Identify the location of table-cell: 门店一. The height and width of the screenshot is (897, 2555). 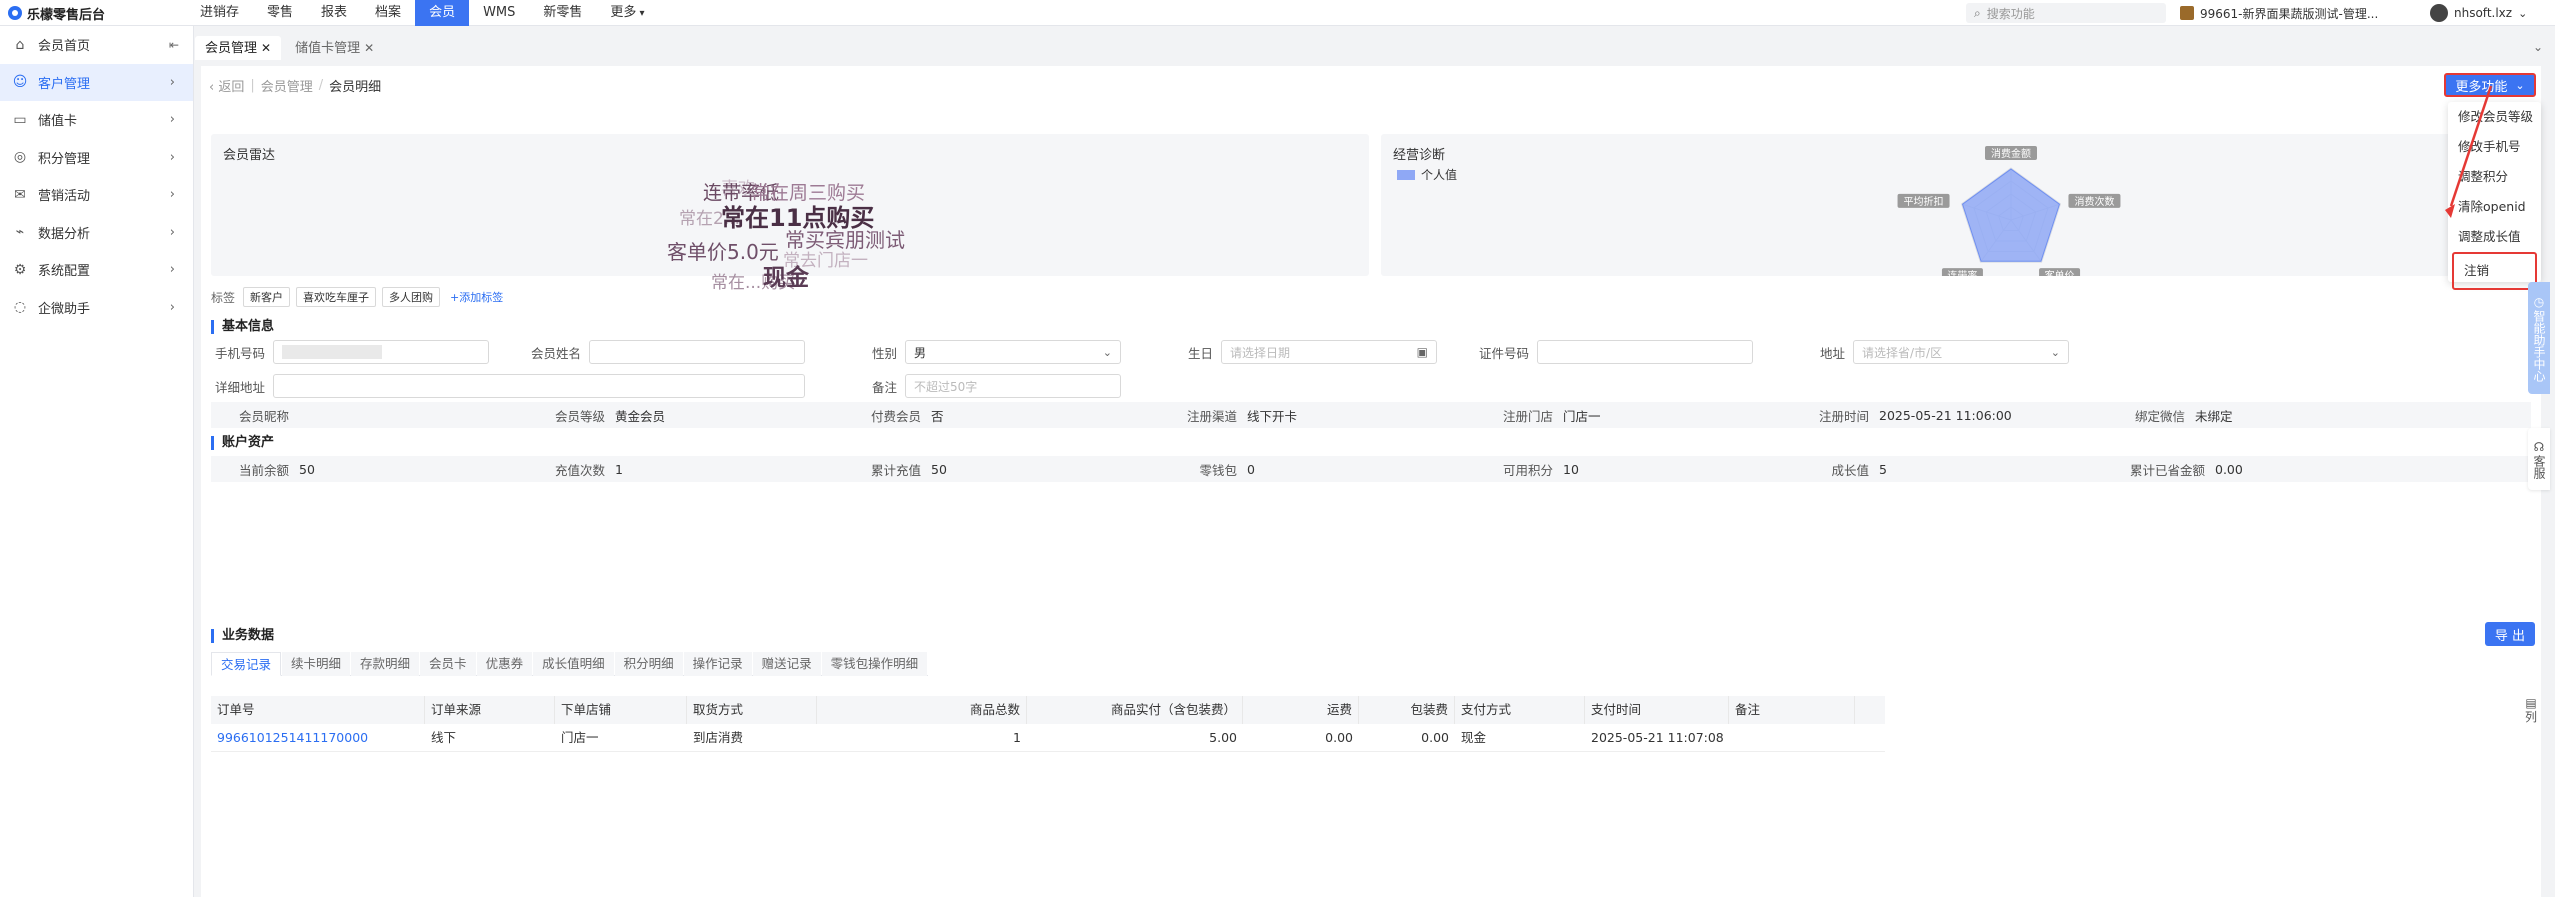
(580, 737).